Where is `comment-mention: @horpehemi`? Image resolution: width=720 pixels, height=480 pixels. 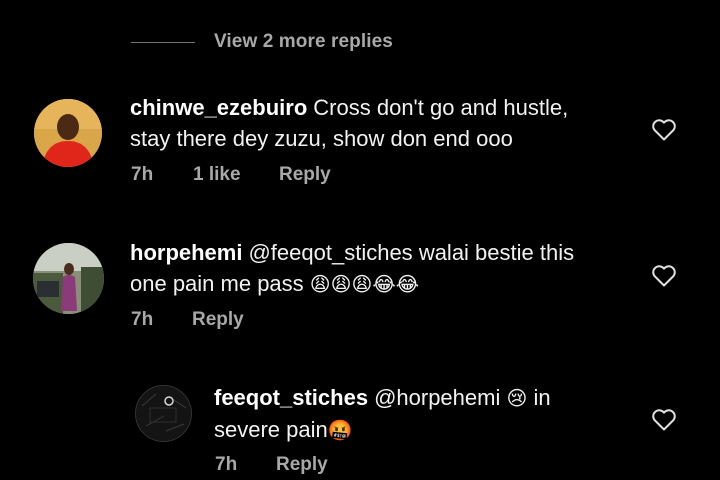
comment-mention: @horpehemi is located at coordinates (437, 397).